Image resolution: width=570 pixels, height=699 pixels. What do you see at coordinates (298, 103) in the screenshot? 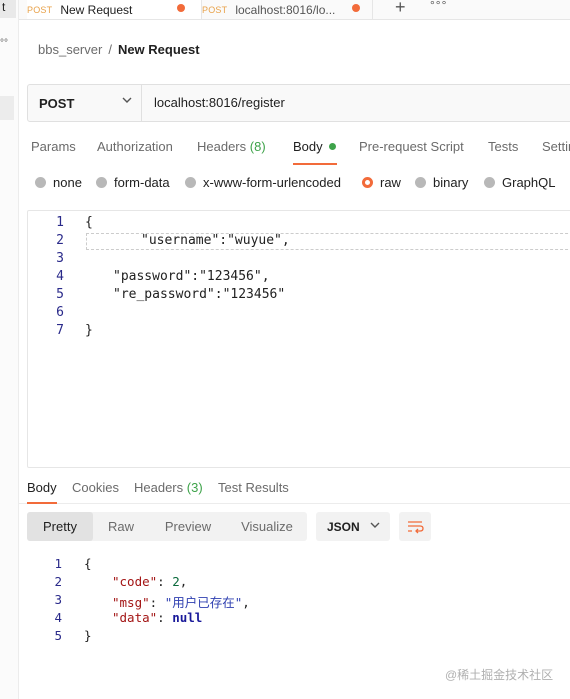
I see `url-bar: POST localhost:8016/register` at bounding box center [298, 103].